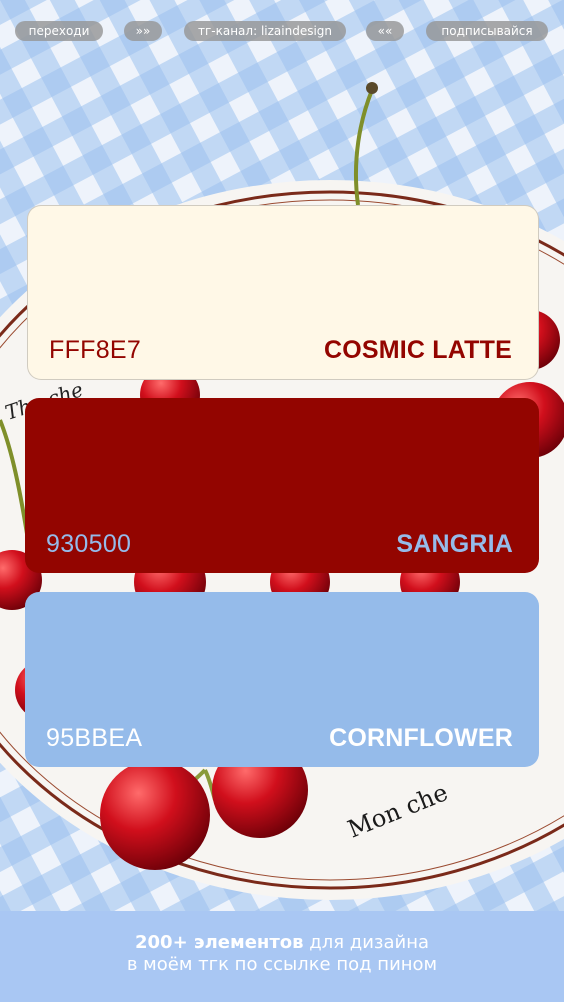 The image size is (564, 1002). I want to click on swatch-hex: 95BBEA, so click(94, 738).